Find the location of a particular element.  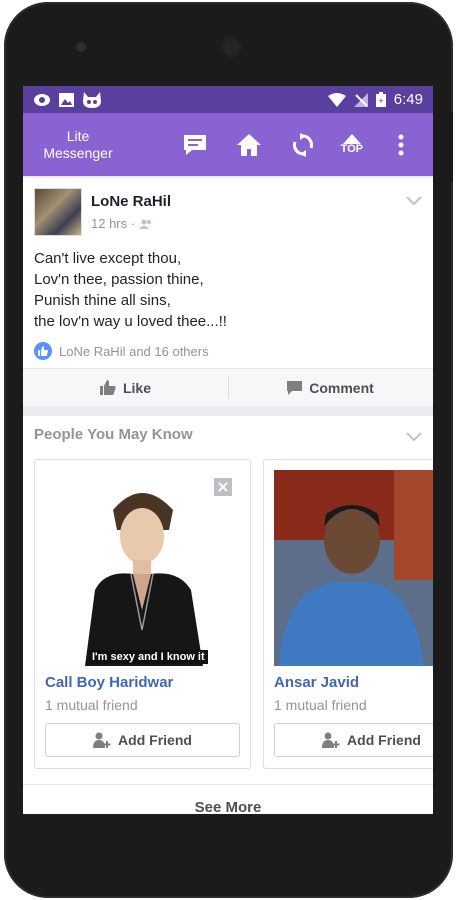

post-line: the lov'n way u loved thee...!! is located at coordinates (130, 321).